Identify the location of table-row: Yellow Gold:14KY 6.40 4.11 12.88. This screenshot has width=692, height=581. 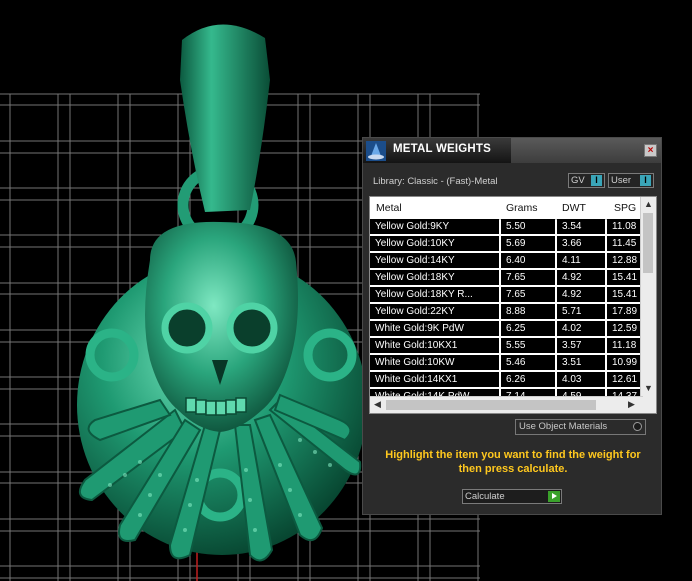
(508, 261).